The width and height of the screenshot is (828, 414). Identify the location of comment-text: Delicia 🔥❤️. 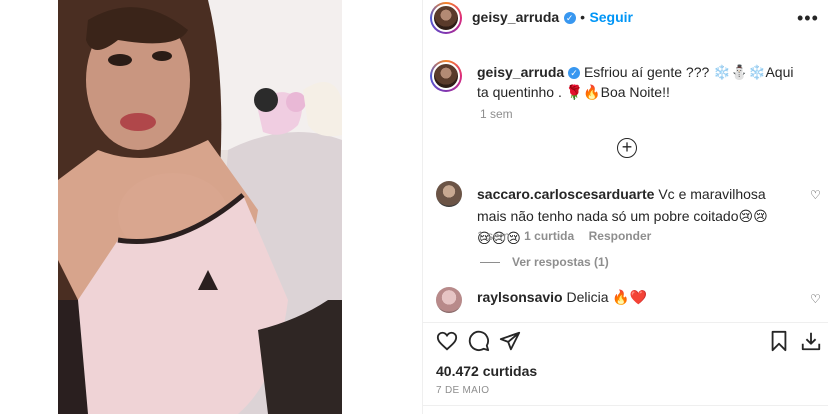
(607, 297).